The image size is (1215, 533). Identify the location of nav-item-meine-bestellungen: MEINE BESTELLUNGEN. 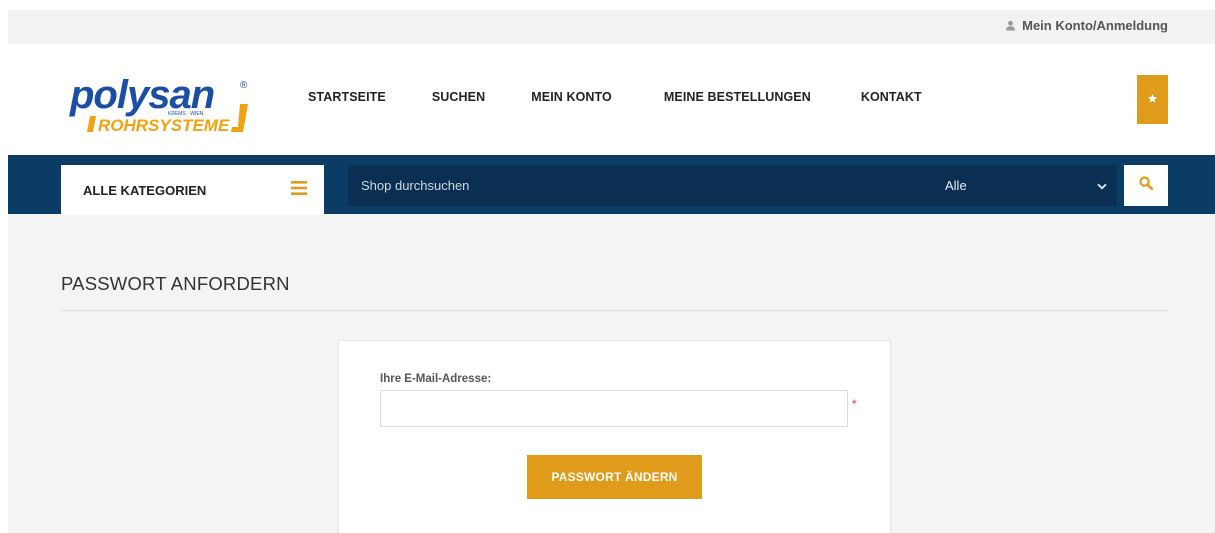
(737, 97).